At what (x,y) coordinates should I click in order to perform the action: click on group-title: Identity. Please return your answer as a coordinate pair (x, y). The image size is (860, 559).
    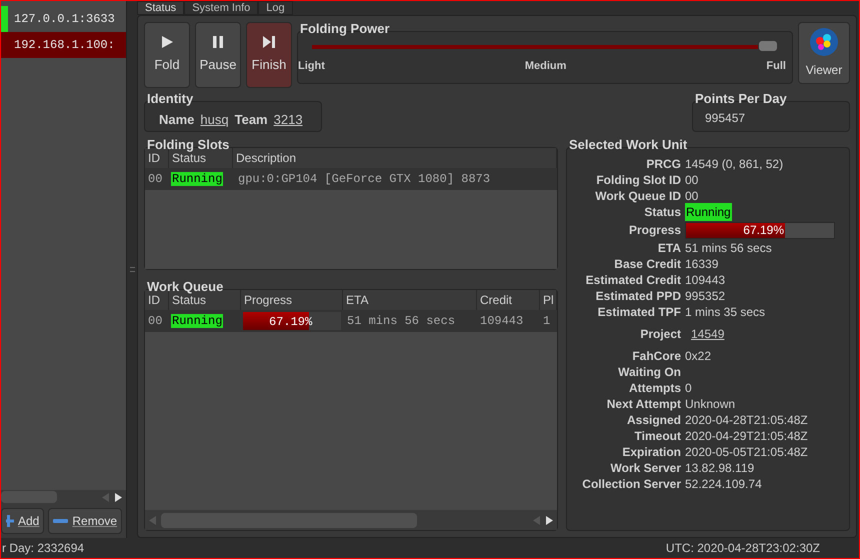
    Looking at the image, I should click on (170, 99).